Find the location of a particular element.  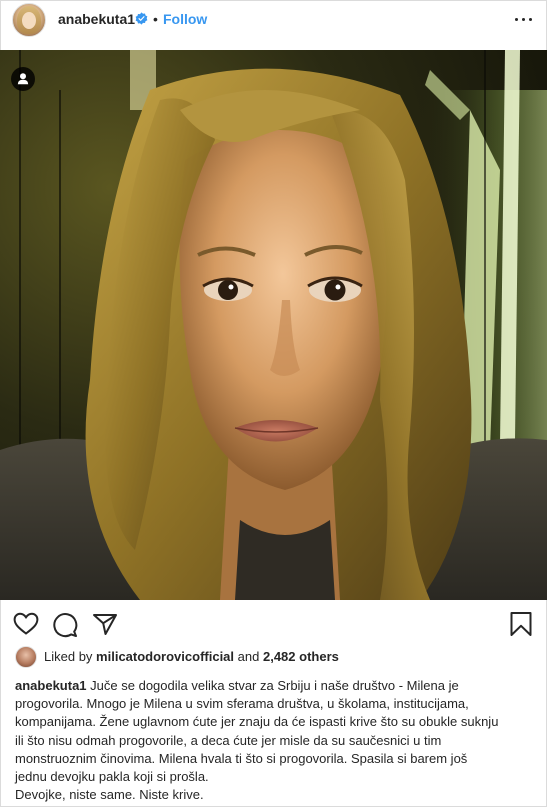

liker-username: milicatodorovicofficial is located at coordinates (165, 656).